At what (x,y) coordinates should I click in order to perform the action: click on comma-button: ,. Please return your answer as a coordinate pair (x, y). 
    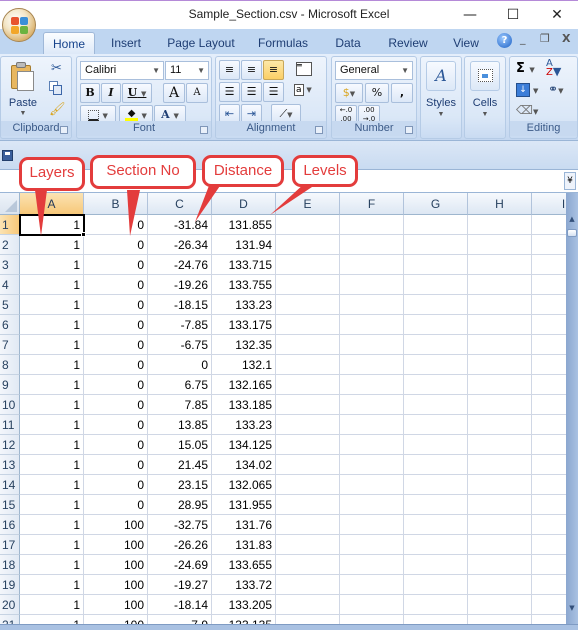
    Looking at the image, I should click on (402, 93).